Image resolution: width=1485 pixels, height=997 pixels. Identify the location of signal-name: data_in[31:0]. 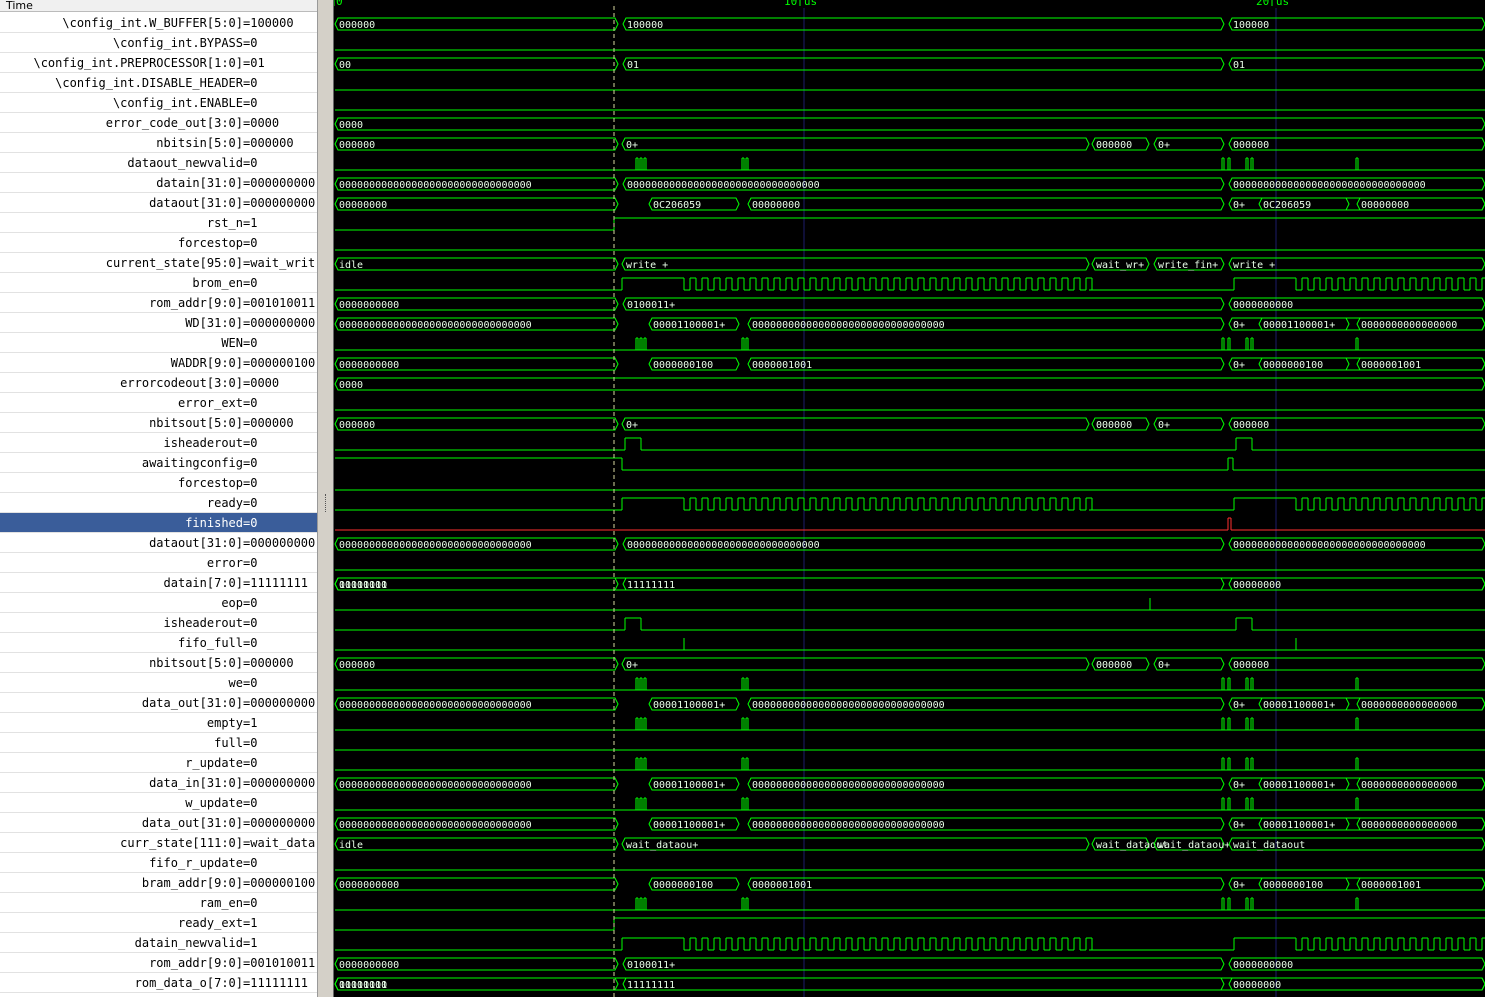
(196, 783).